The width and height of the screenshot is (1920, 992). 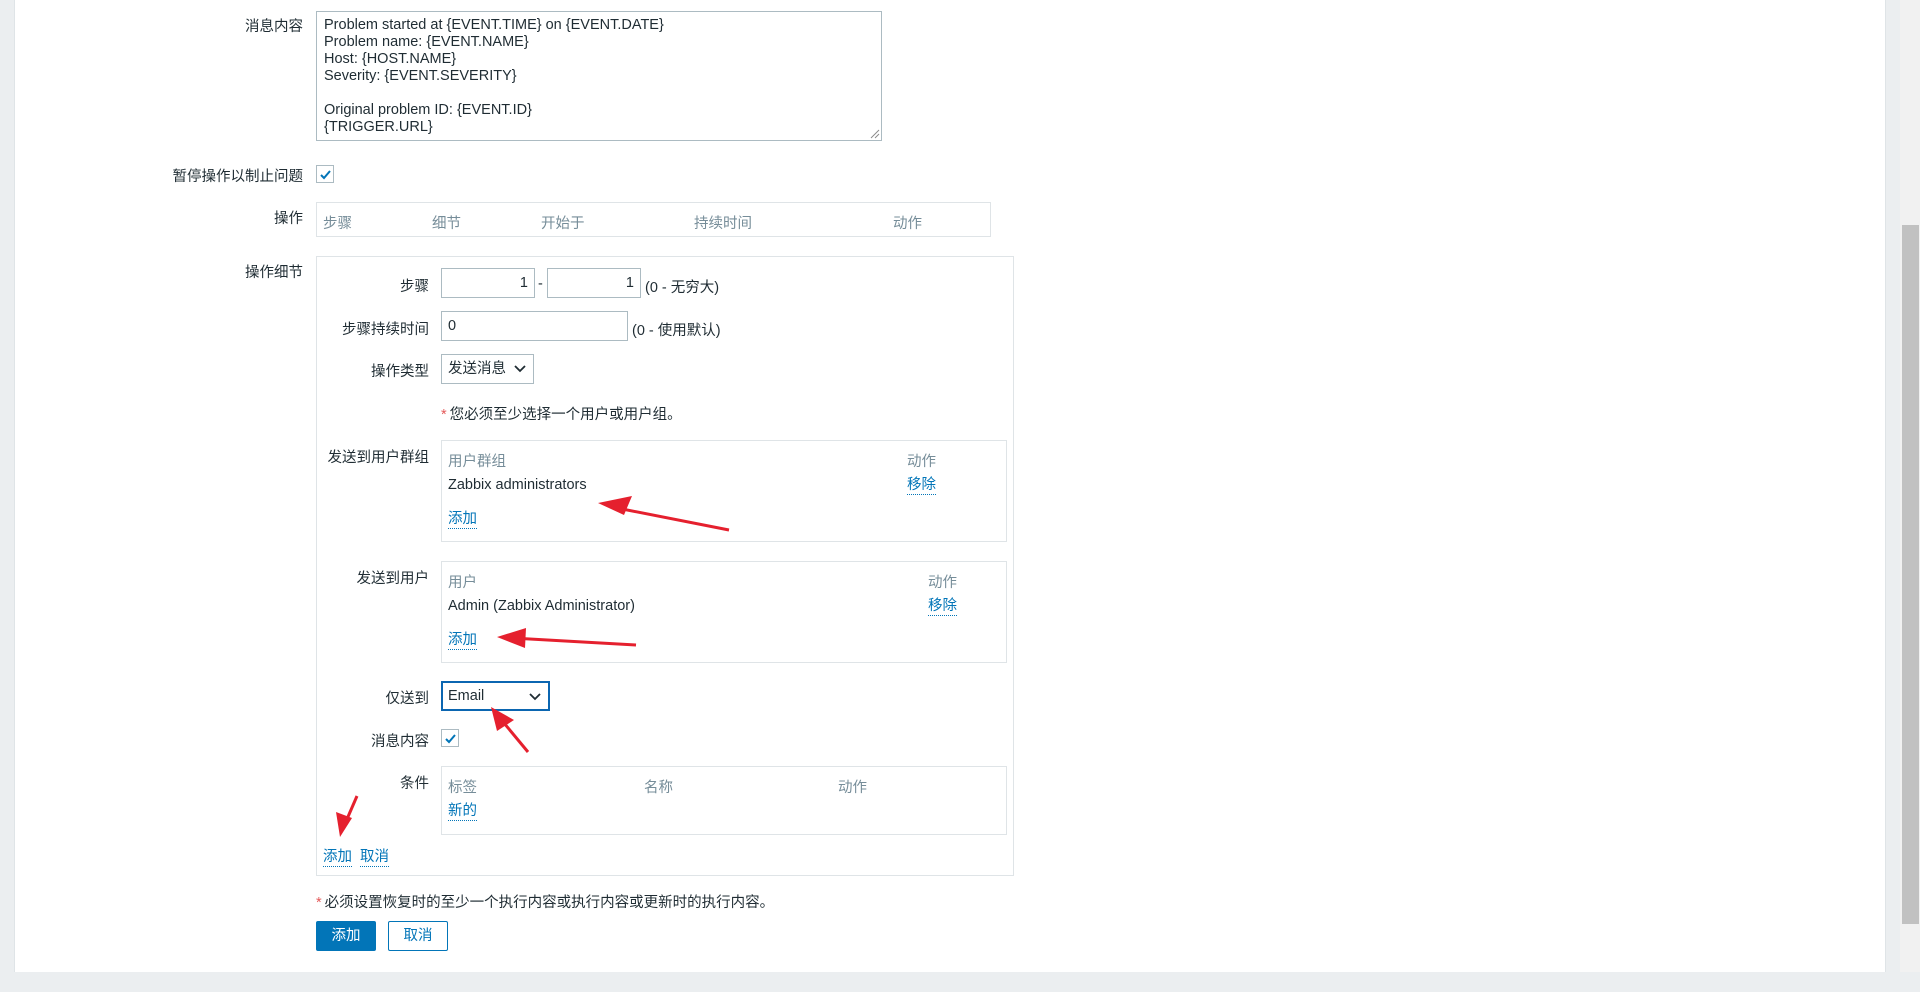 What do you see at coordinates (724, 491) in the screenshot?
I see `user-groups-table: 用户群组 动作 Zabbix administrators 移除 添加` at bounding box center [724, 491].